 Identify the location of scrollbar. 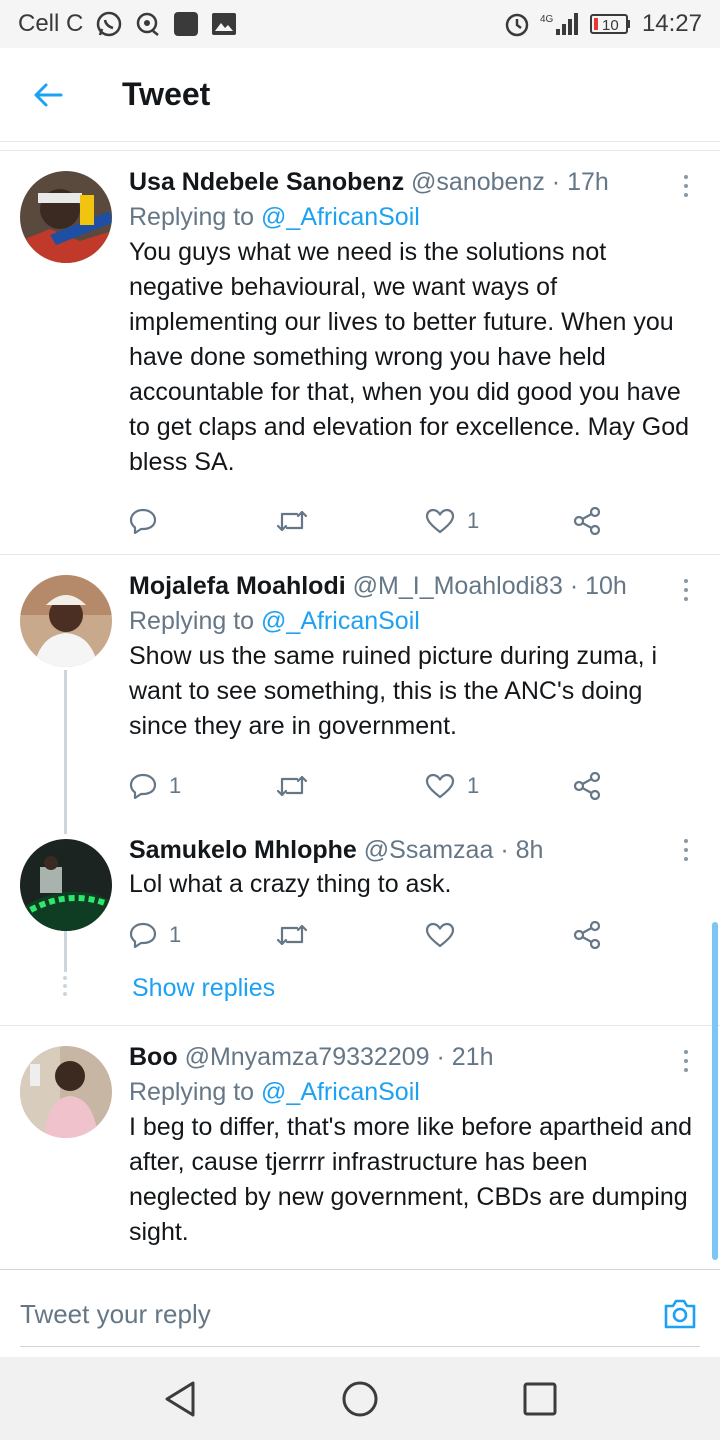
(715, 1091).